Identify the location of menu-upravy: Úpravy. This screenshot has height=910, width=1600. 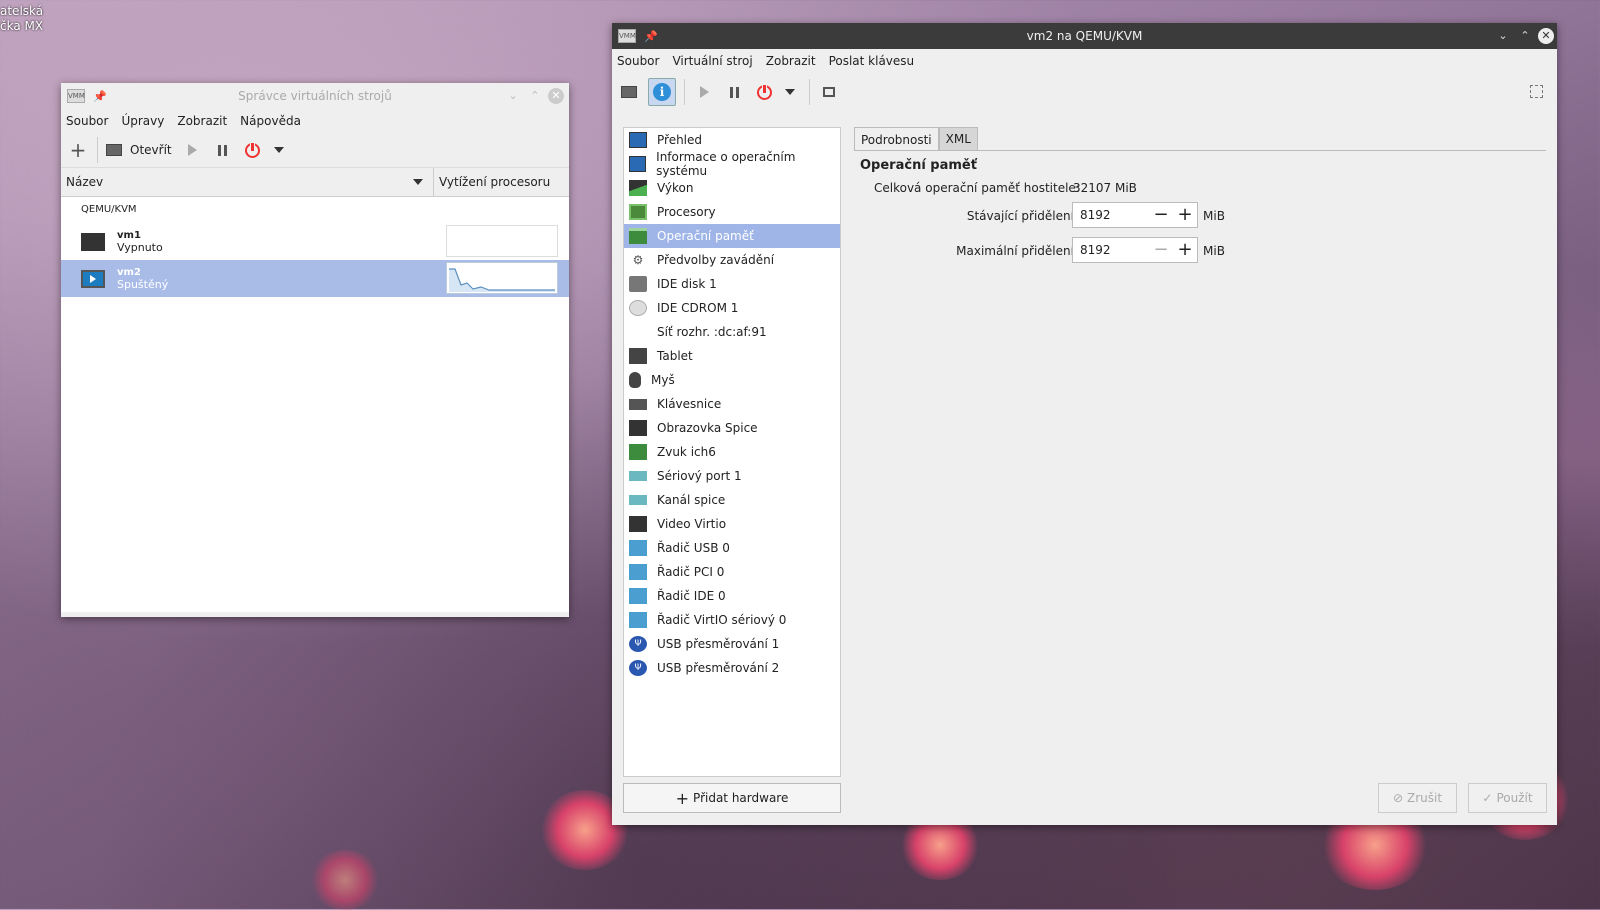
(142, 121).